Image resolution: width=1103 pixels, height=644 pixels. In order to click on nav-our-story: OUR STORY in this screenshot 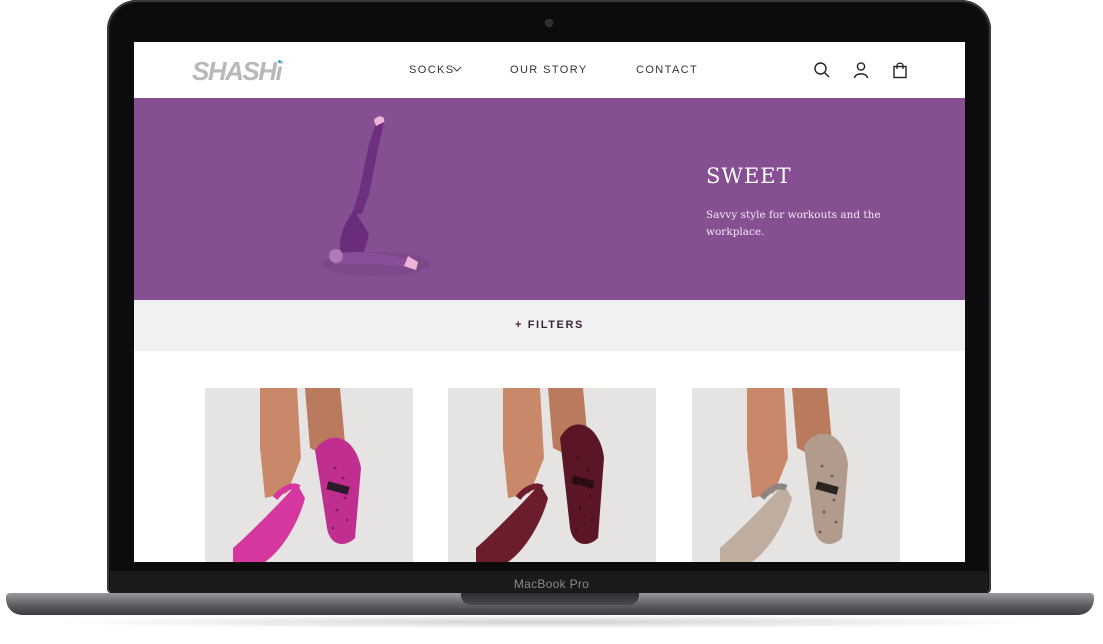, I will do `click(549, 70)`.